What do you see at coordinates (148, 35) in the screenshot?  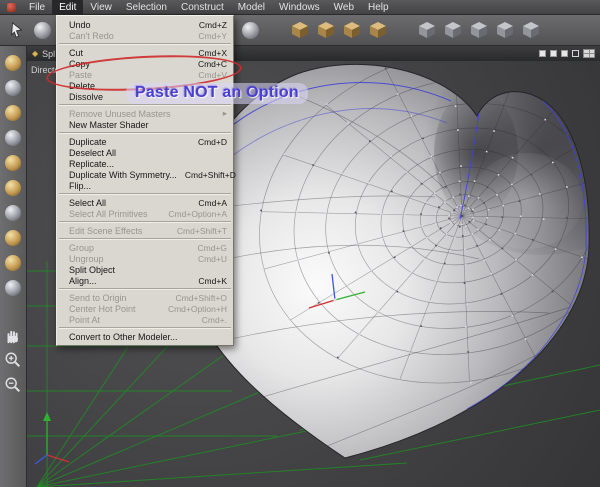 I see `menu-item-can-t-redo: Can't Redo Cmd+Y` at bounding box center [148, 35].